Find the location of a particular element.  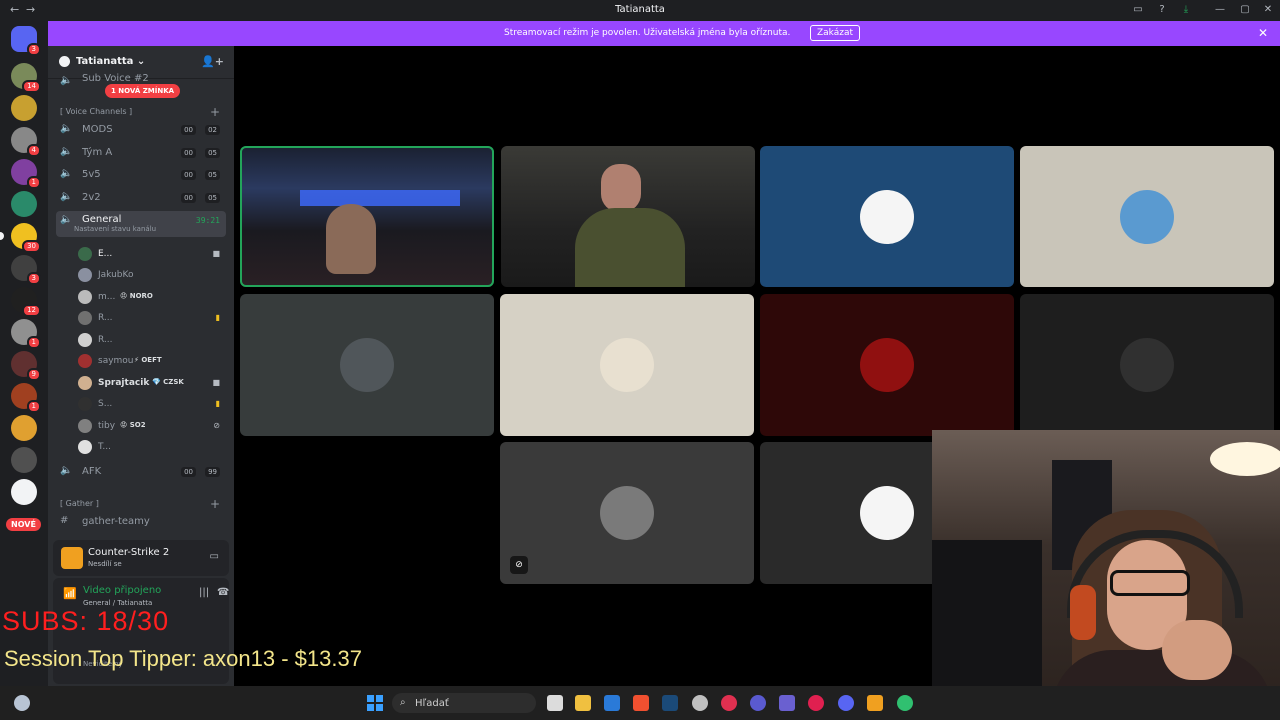

channel-gather-teamy: # gather-teamy is located at coordinates (141, 522).